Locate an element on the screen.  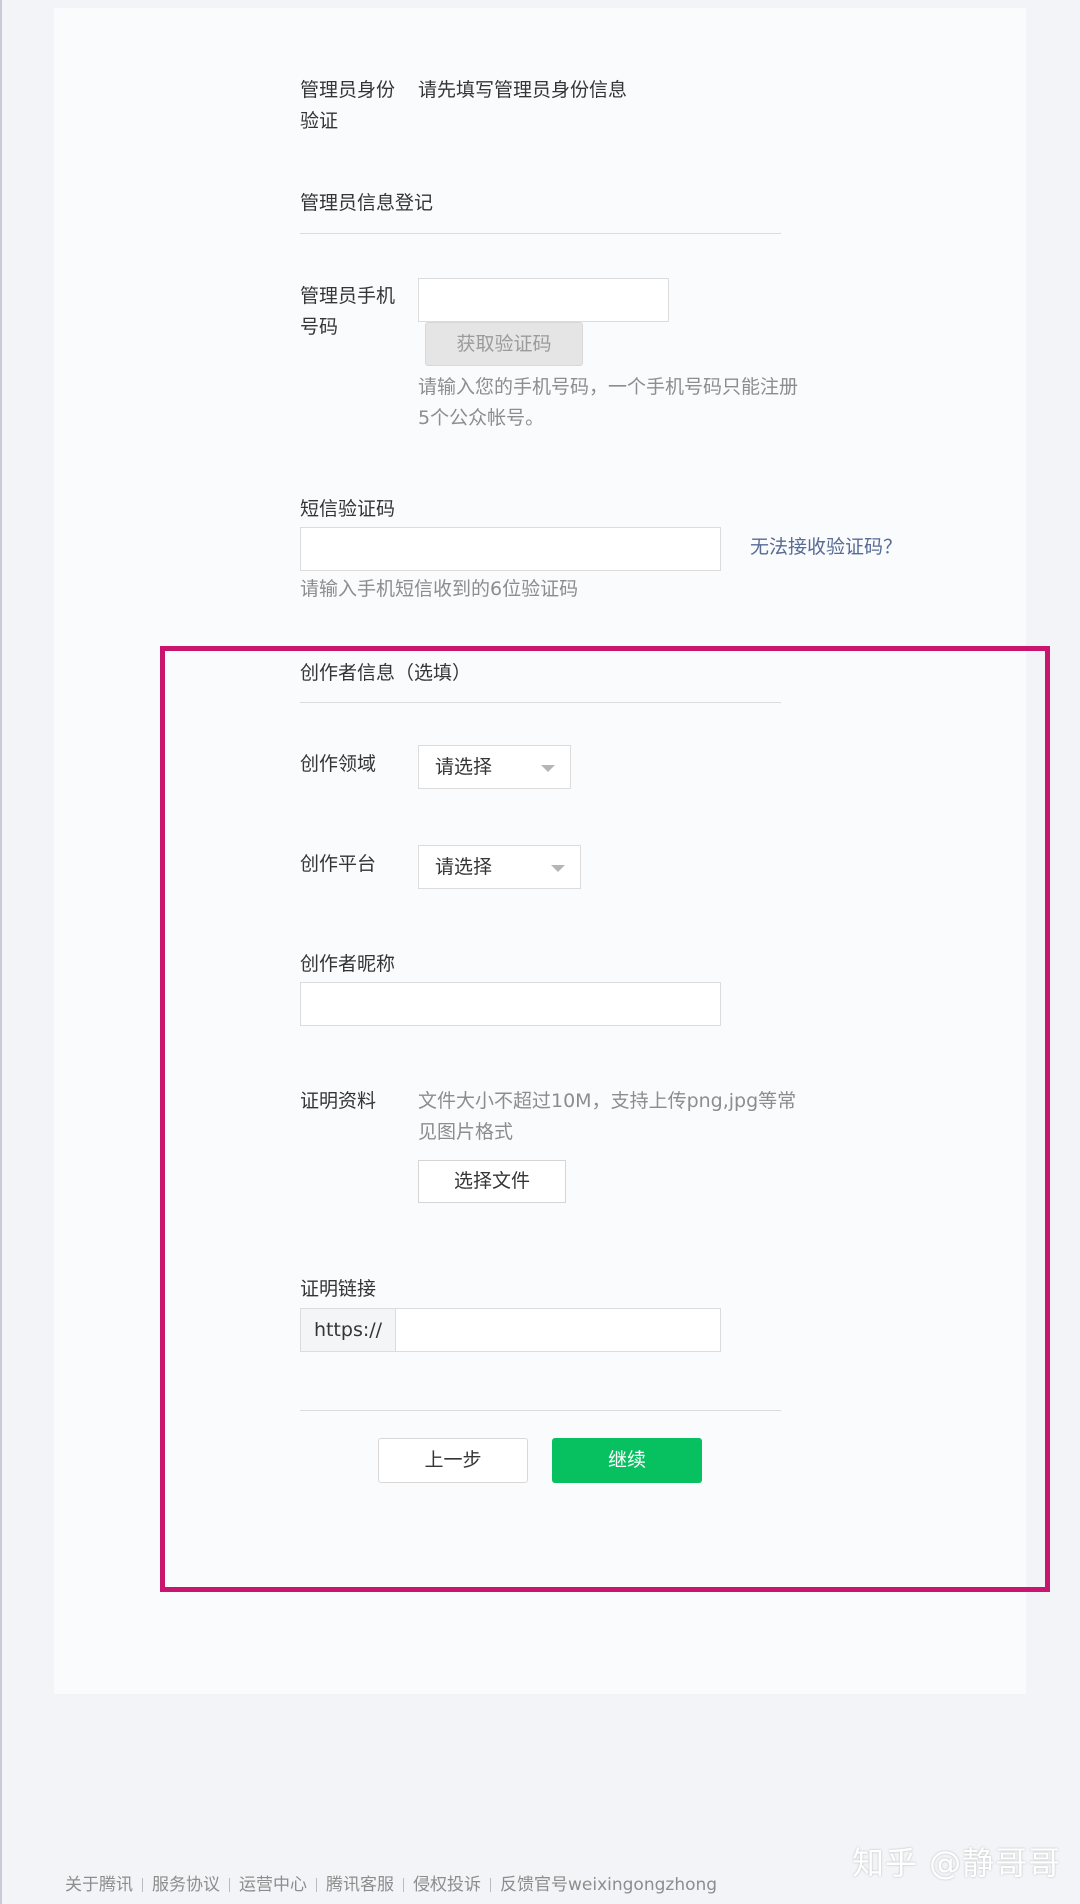
footer-link-infringement: 侵权投诉 is located at coordinates (447, 1885).